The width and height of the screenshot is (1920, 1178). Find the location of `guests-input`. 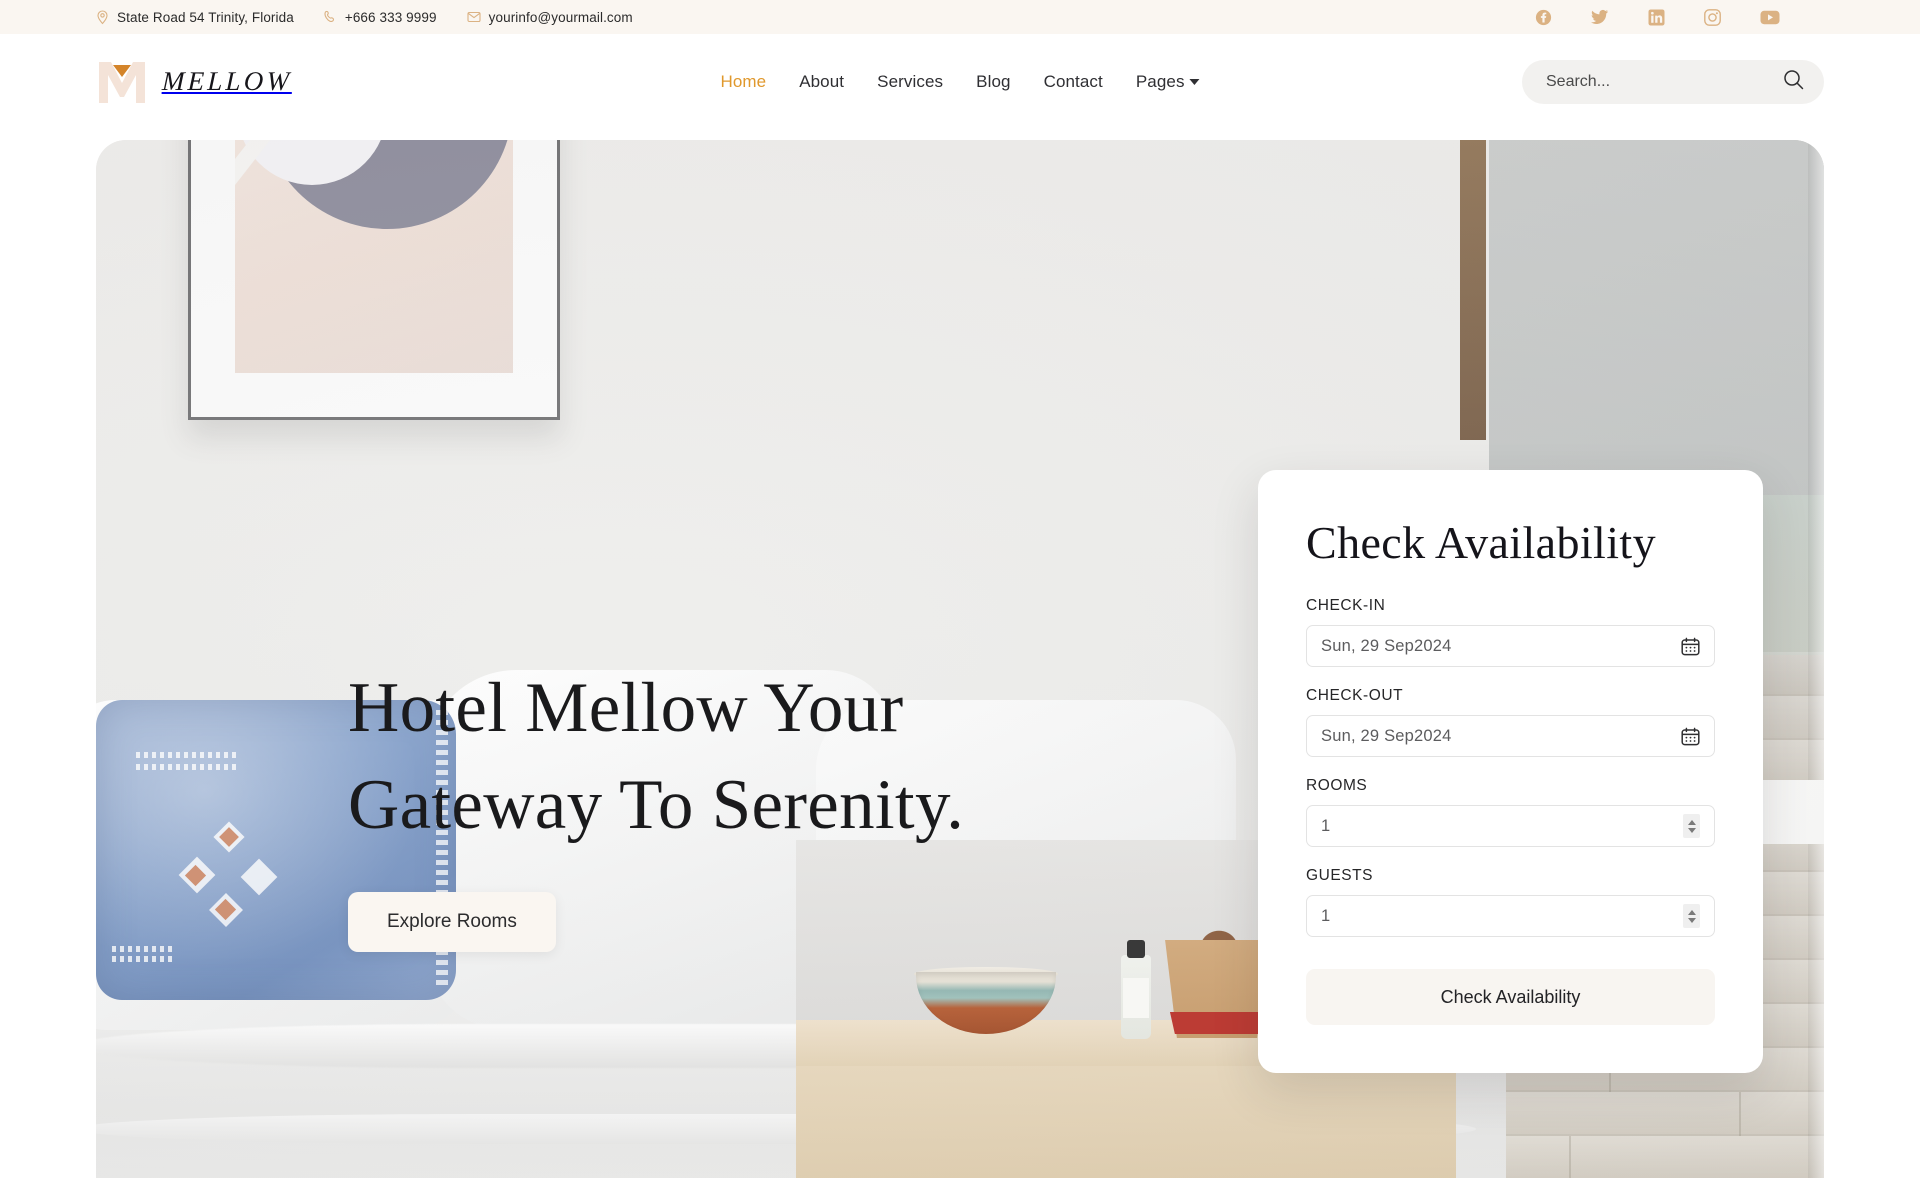

guests-input is located at coordinates (1502, 916).